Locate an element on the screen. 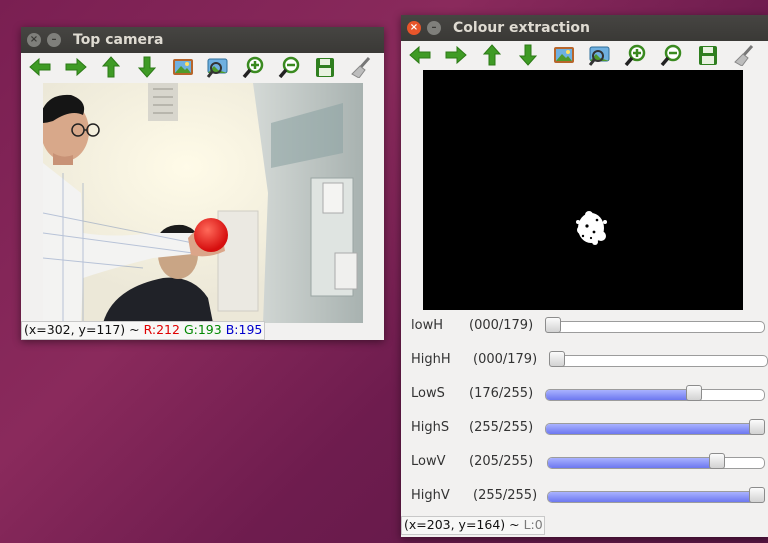 Image resolution: width=768 pixels, height=543 pixels. top-camera-toolbar is located at coordinates (202, 67).